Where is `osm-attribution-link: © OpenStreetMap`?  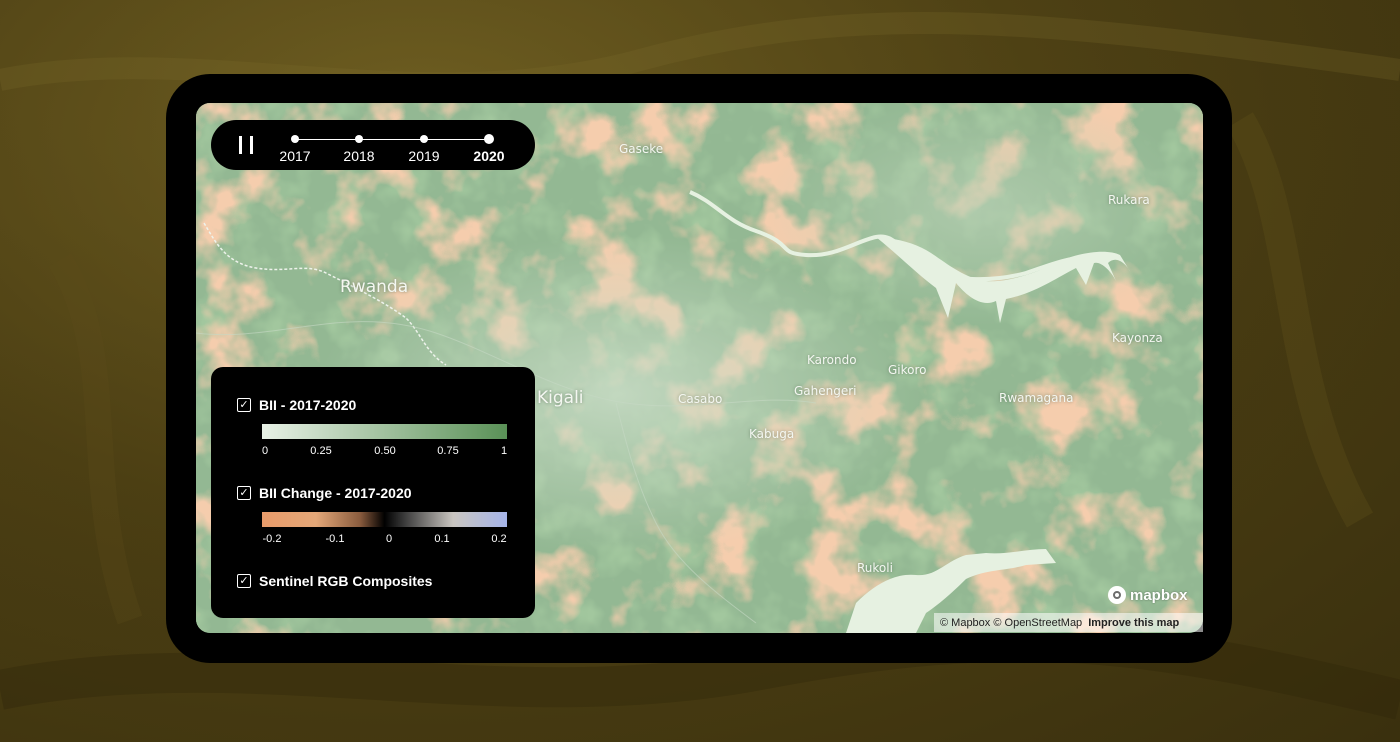 osm-attribution-link: © OpenStreetMap is located at coordinates (1037, 623).